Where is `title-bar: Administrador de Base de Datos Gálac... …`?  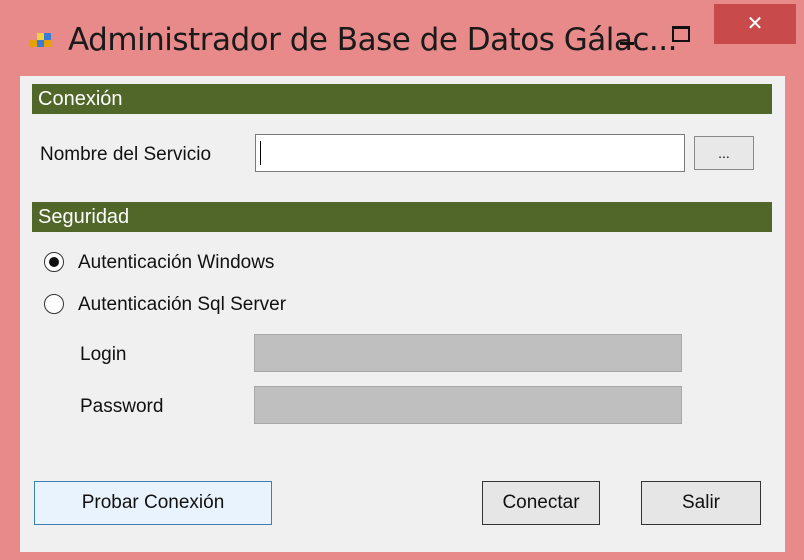
title-bar: Administrador de Base de Datos Gálac... … is located at coordinates (402, 38).